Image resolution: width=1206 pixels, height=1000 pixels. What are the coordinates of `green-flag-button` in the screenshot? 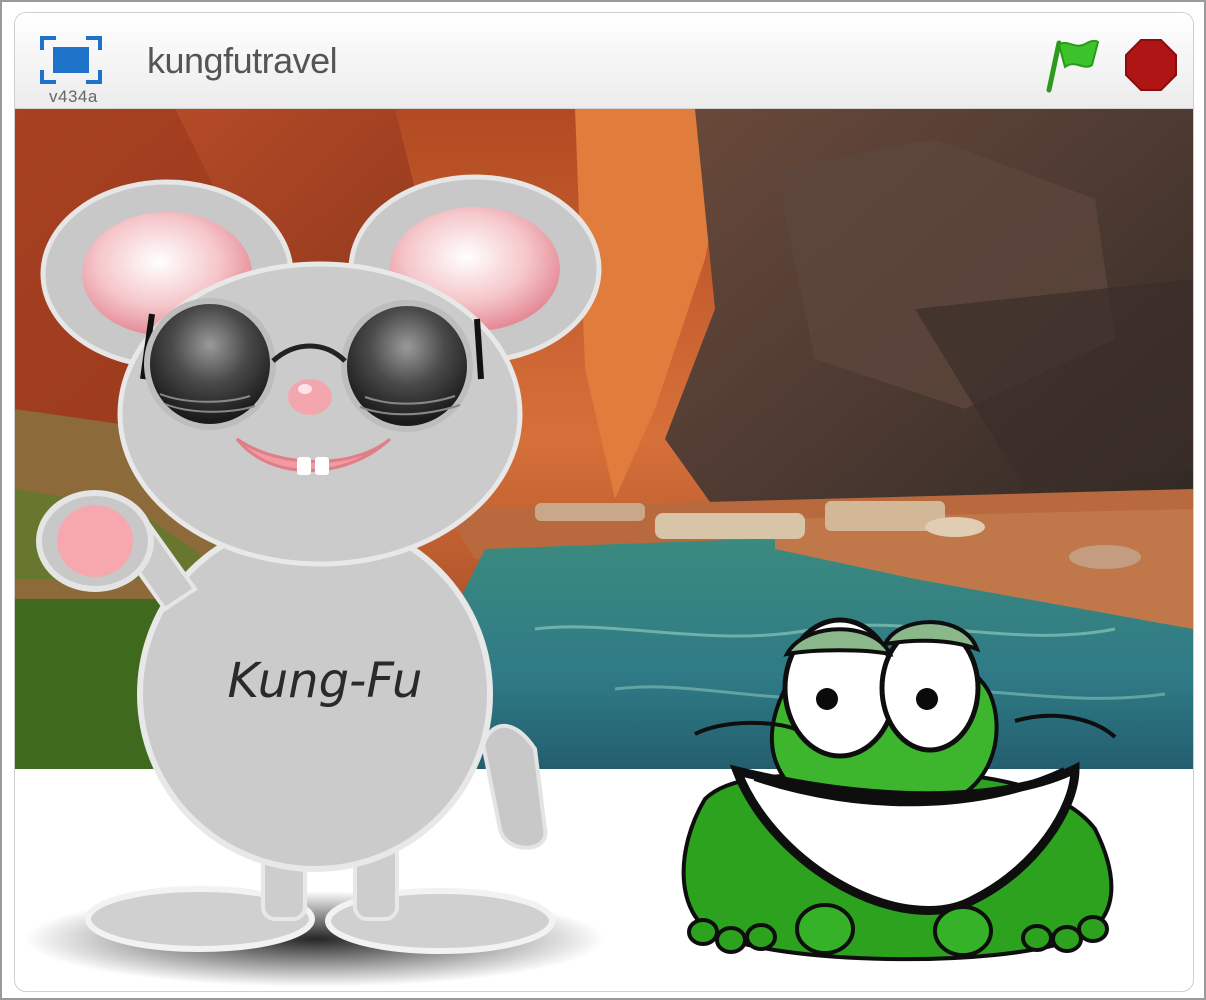 It's located at (1072, 64).